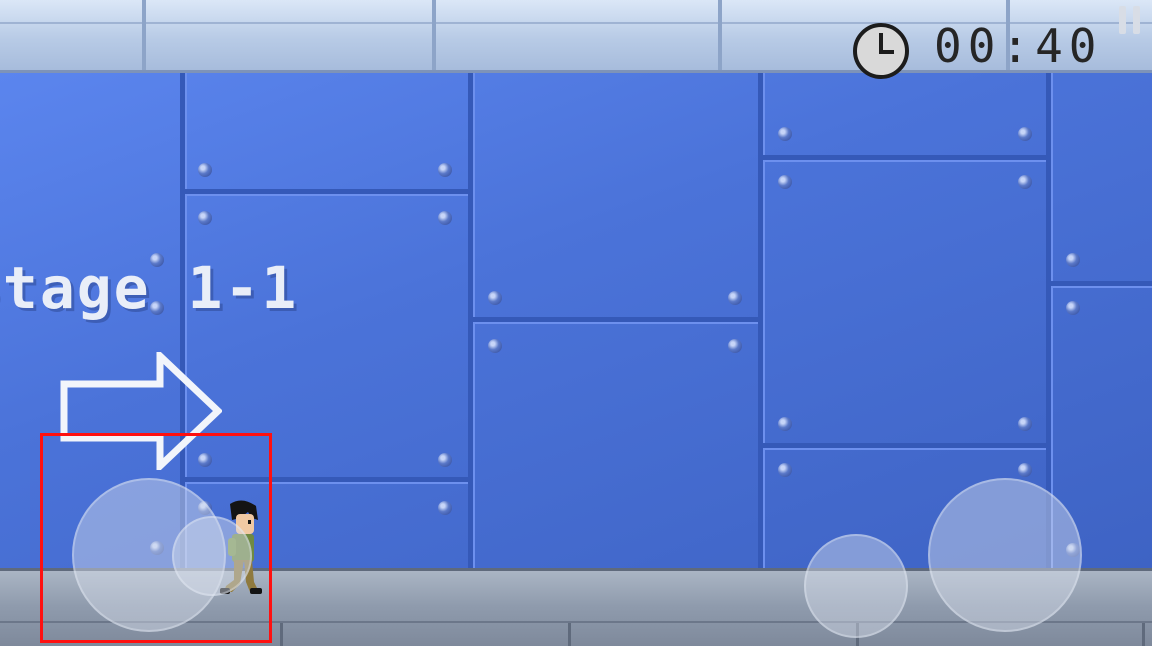 The image size is (1152, 646). I want to click on jump-button, so click(1005, 555).